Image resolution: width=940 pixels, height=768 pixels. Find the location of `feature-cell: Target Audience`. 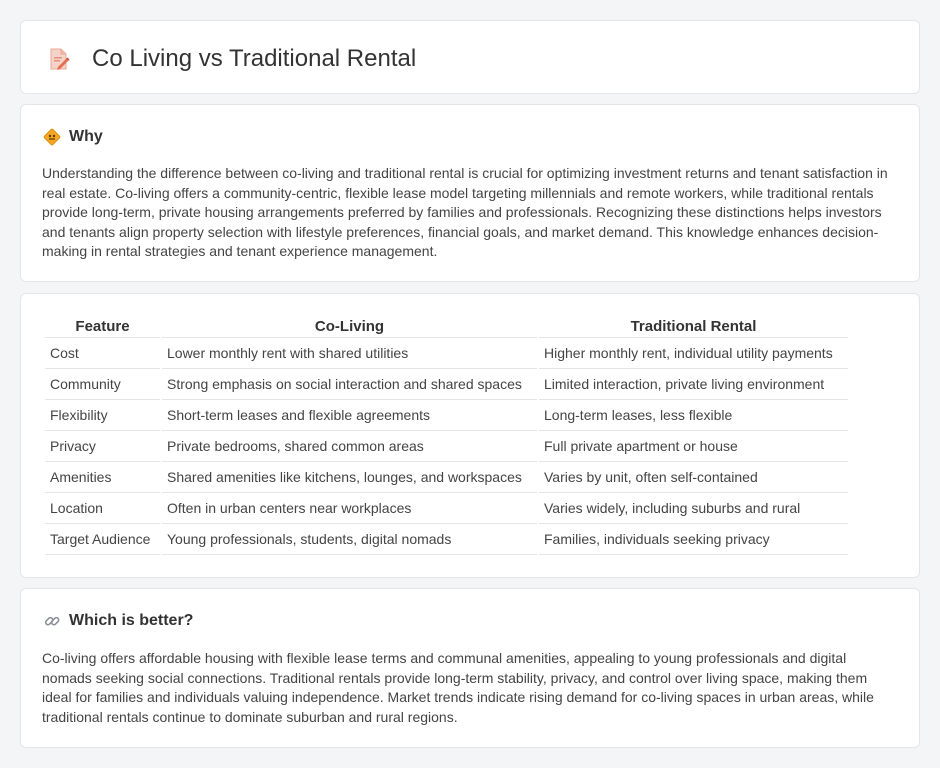

feature-cell: Target Audience is located at coordinates (102, 539).